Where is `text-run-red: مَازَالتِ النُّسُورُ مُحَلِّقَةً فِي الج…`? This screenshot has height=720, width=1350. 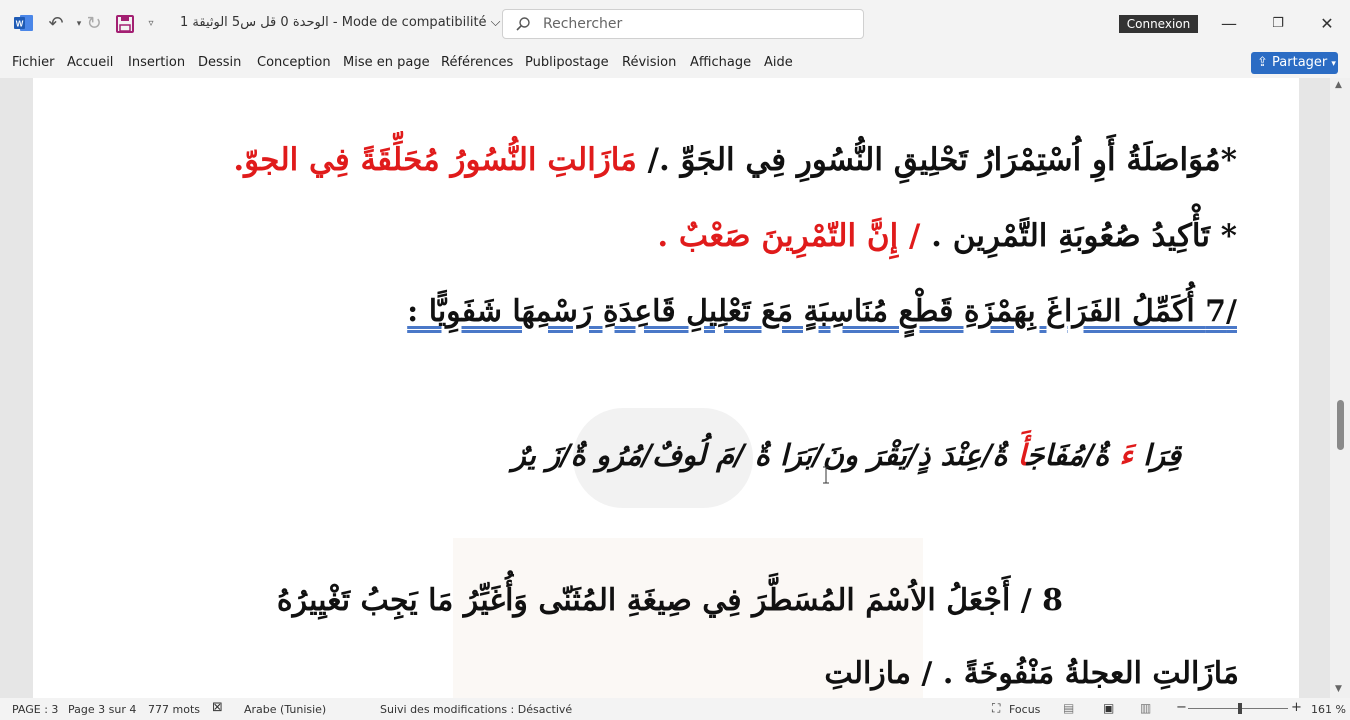
text-run-red: مَازَالتِ النُّسُورُ مُحَلِّقَةً فِي الج… is located at coordinates (435, 160).